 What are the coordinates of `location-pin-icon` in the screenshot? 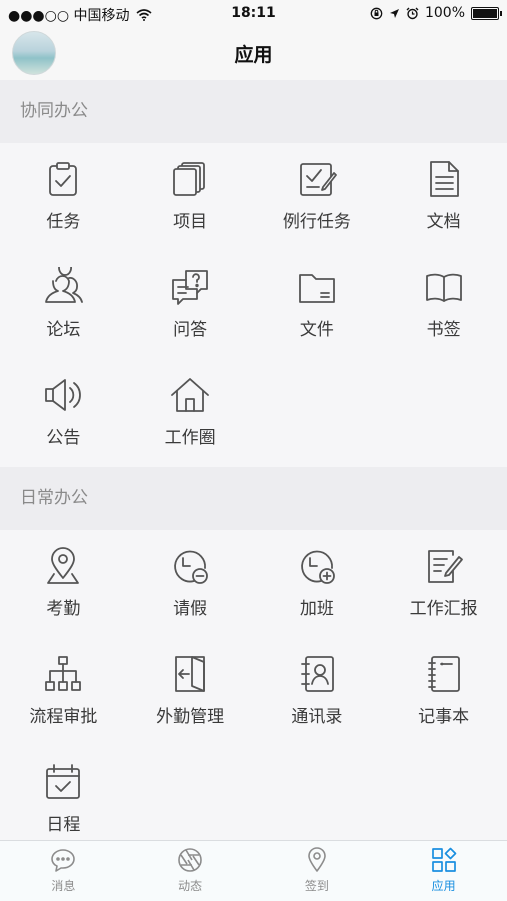 It's located at (63, 566).